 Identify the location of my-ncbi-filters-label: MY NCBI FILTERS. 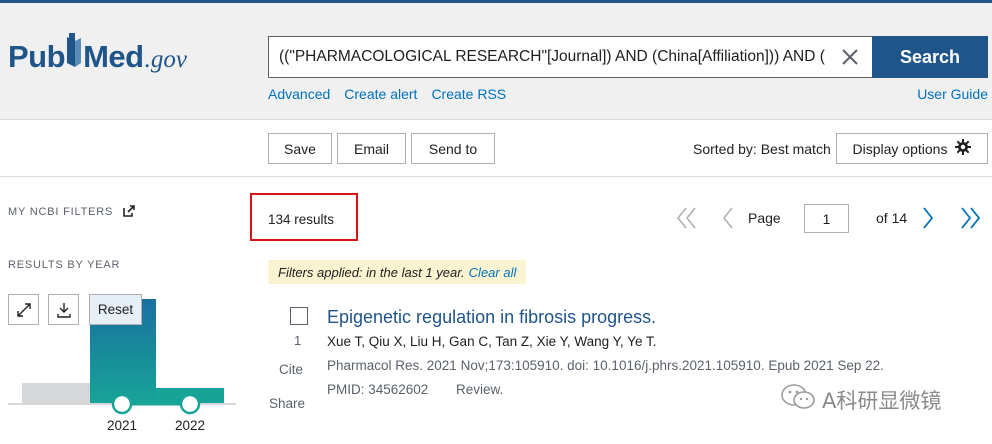
(61, 212).